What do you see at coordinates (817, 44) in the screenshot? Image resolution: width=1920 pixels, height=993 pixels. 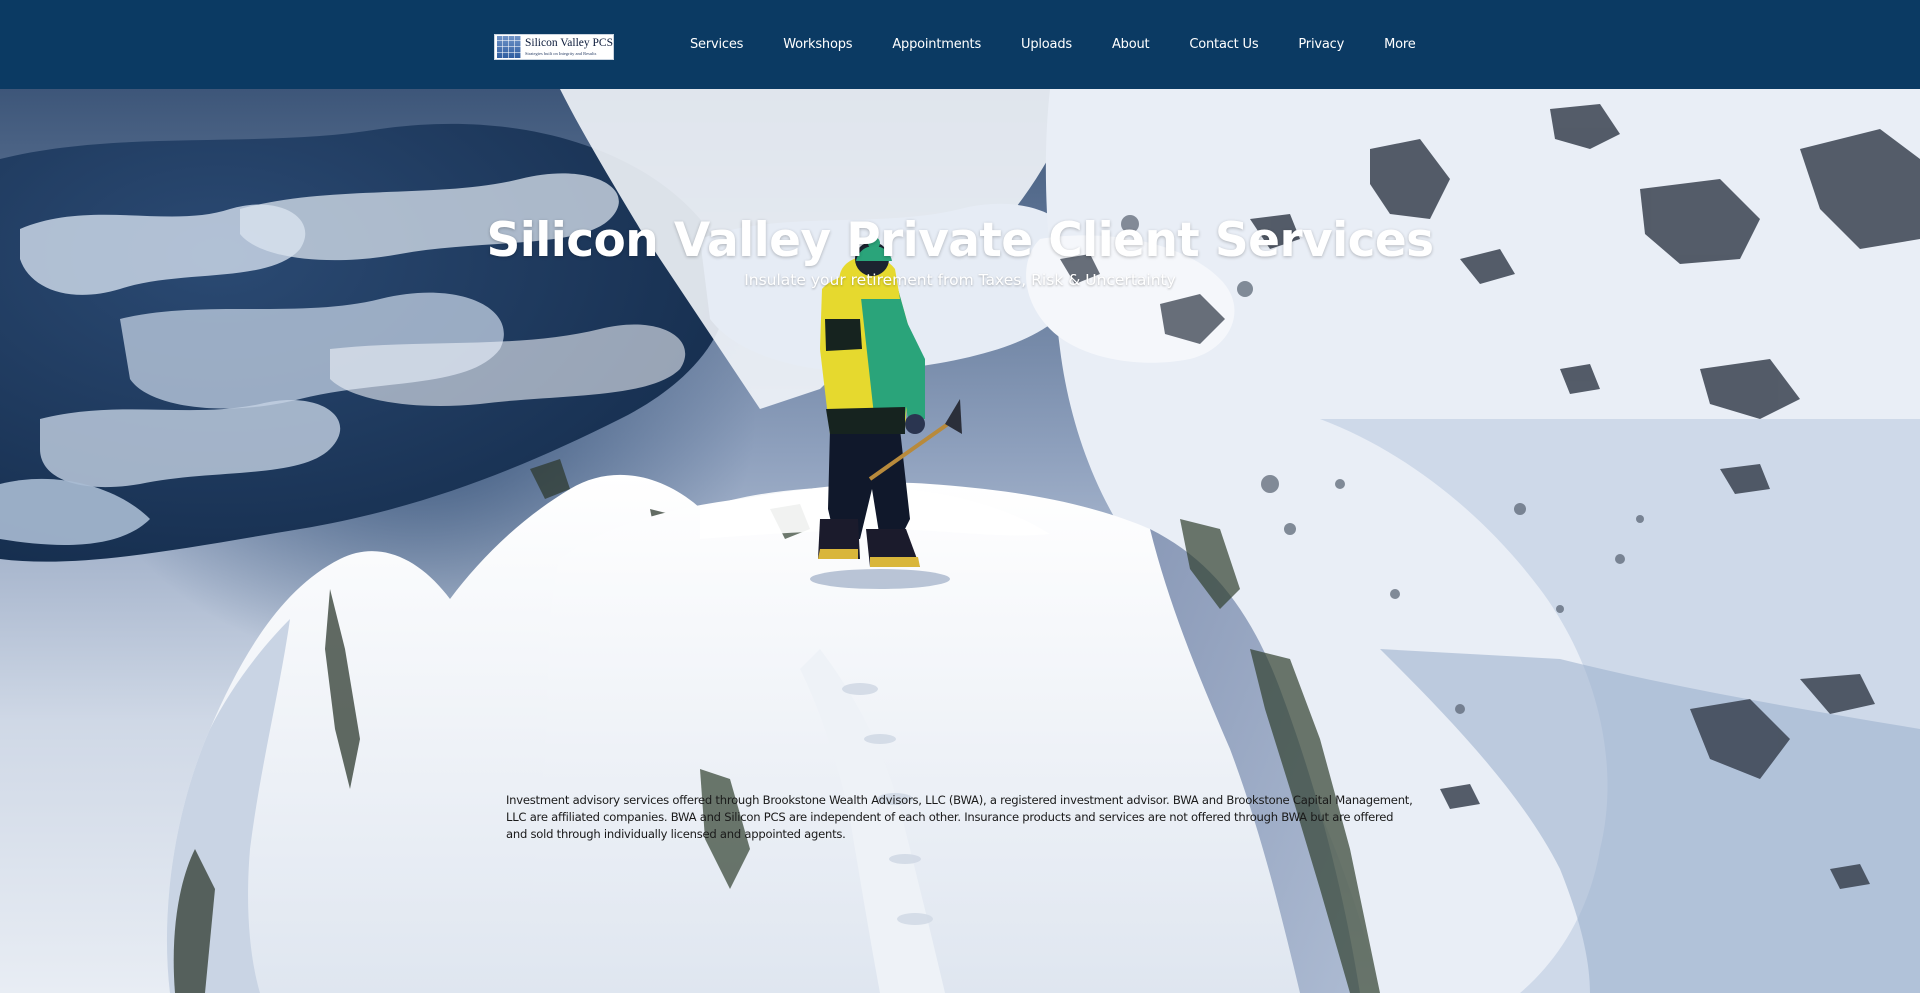 I see `nav-workshops: Workshops` at bounding box center [817, 44].